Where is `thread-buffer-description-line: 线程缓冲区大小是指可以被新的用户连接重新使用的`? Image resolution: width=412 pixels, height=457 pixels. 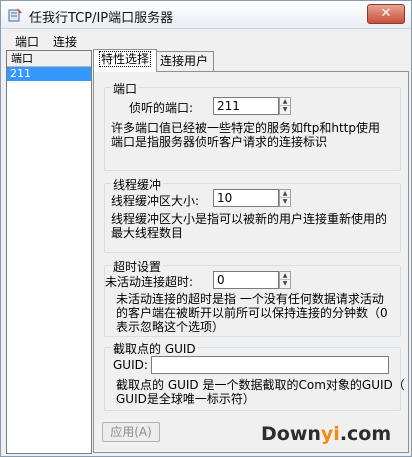
thread-buffer-description-line: 线程缓冲区大小是指可以被新的用户连接重新使用的 is located at coordinates (249, 219).